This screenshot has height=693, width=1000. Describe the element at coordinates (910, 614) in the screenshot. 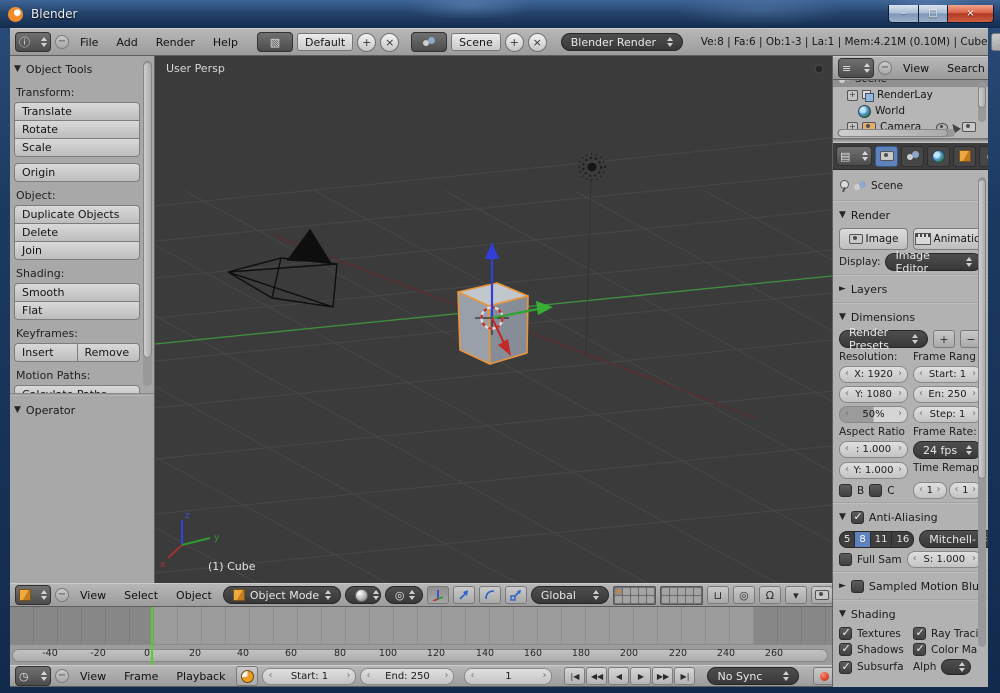

I see `shading-panel-header: ▼ Shading` at that location.